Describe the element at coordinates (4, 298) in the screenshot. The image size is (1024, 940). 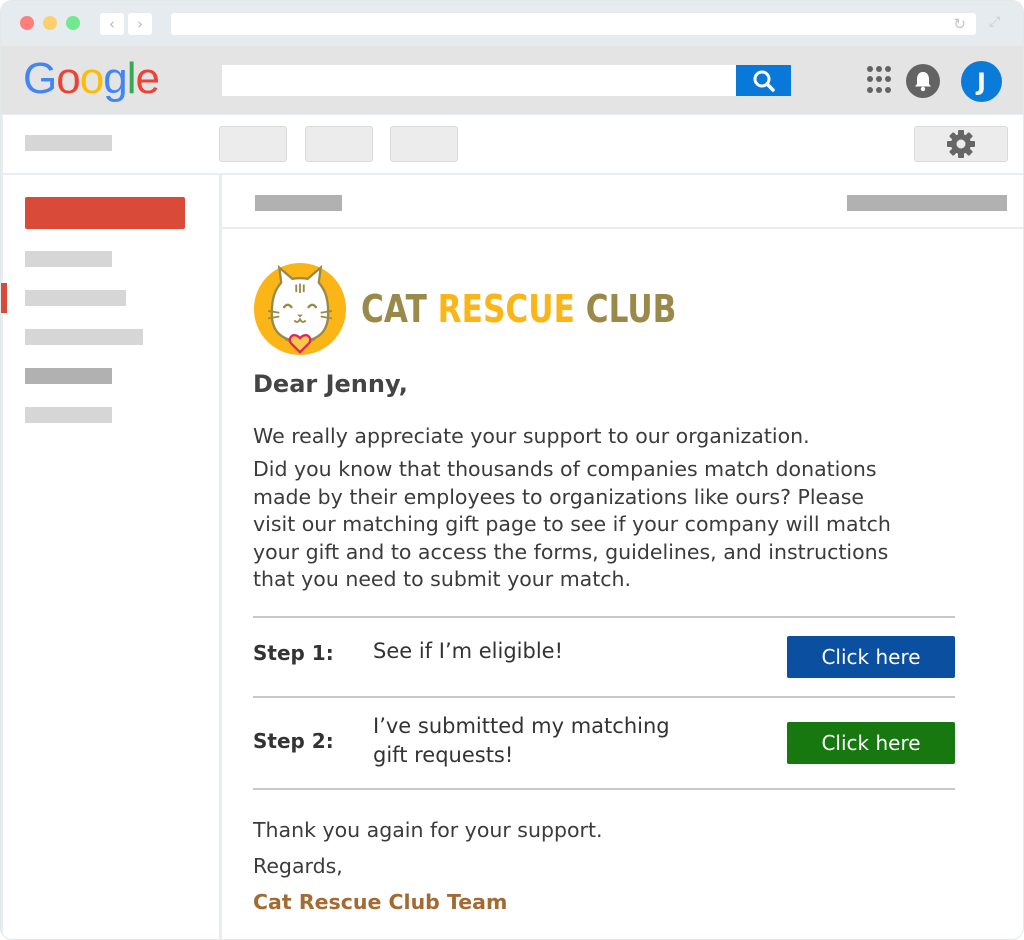
I see `active-indicator` at that location.